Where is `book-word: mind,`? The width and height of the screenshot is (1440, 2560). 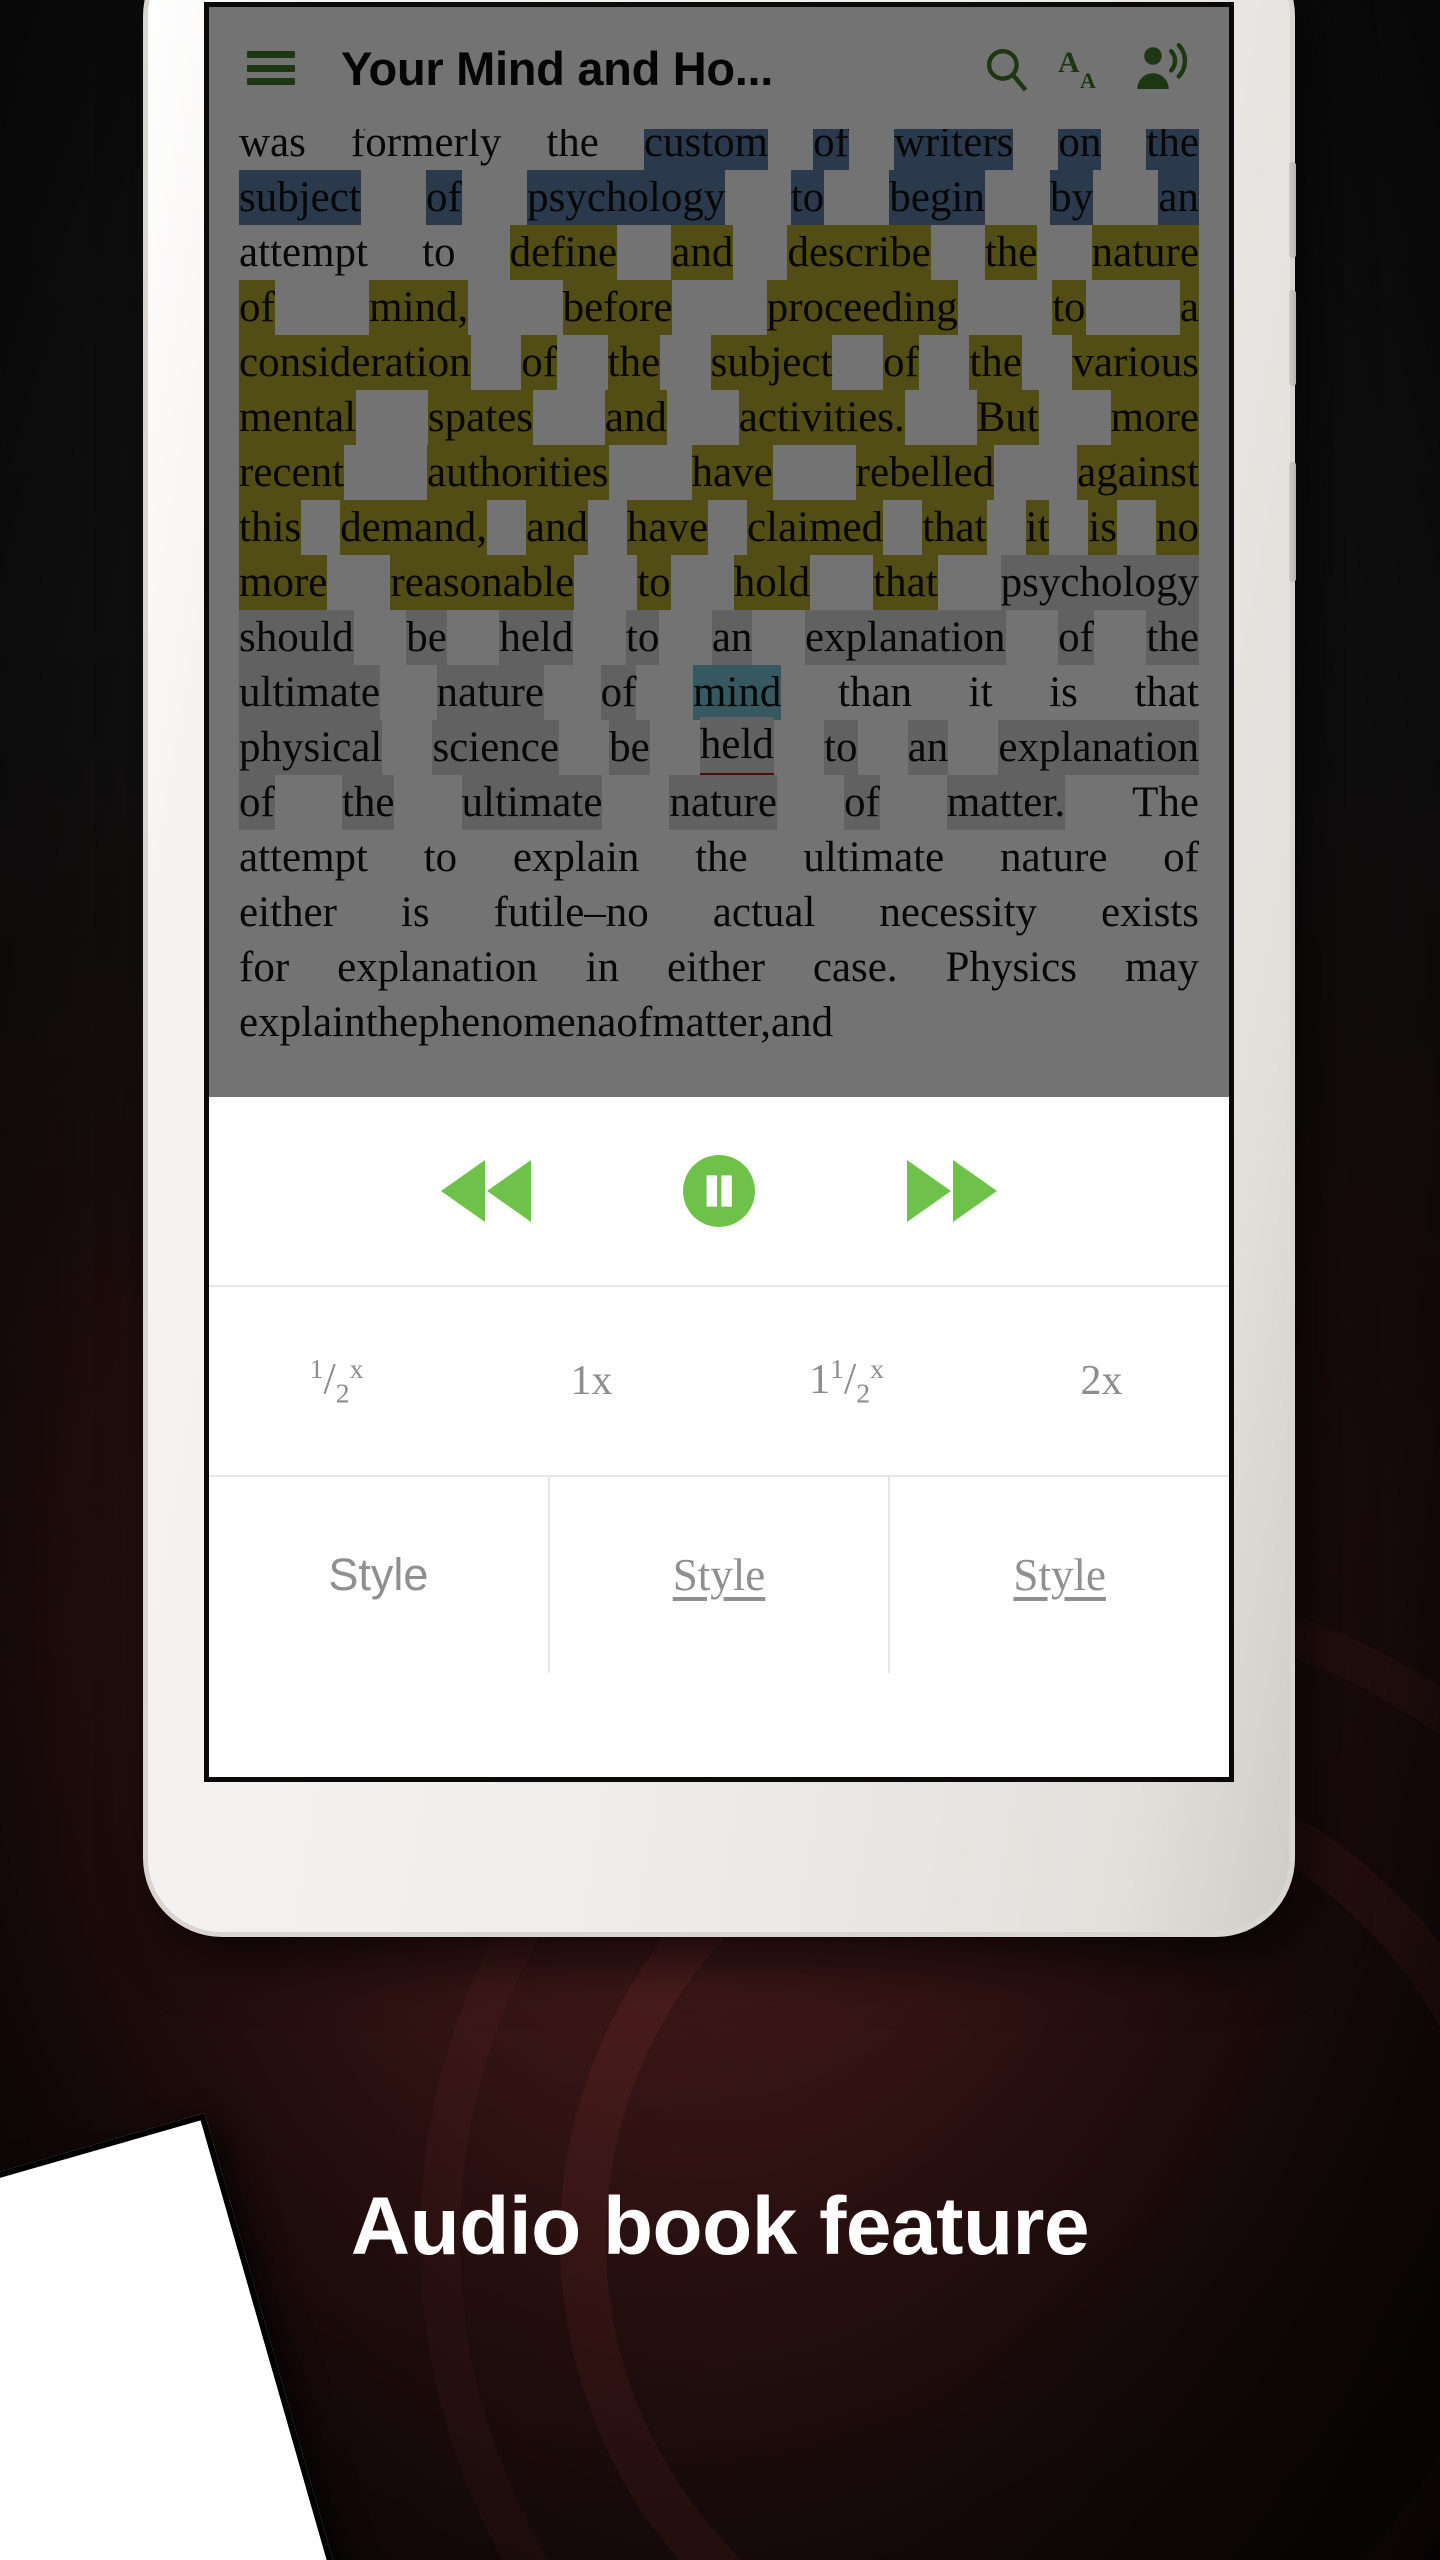
book-word: mind, is located at coordinates (419, 307).